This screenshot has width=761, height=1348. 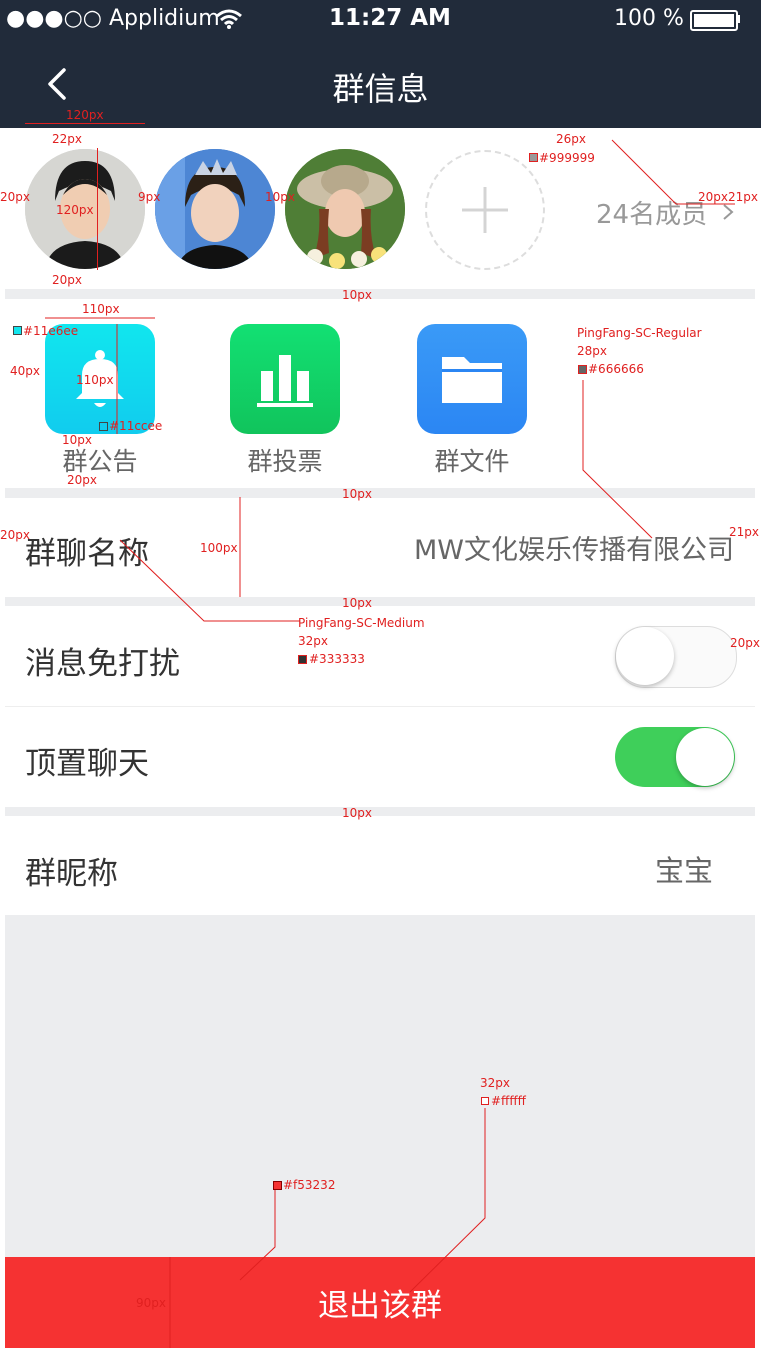 What do you see at coordinates (113, 18) in the screenshot?
I see `carrier-label: ●●●○○ Applidium` at bounding box center [113, 18].